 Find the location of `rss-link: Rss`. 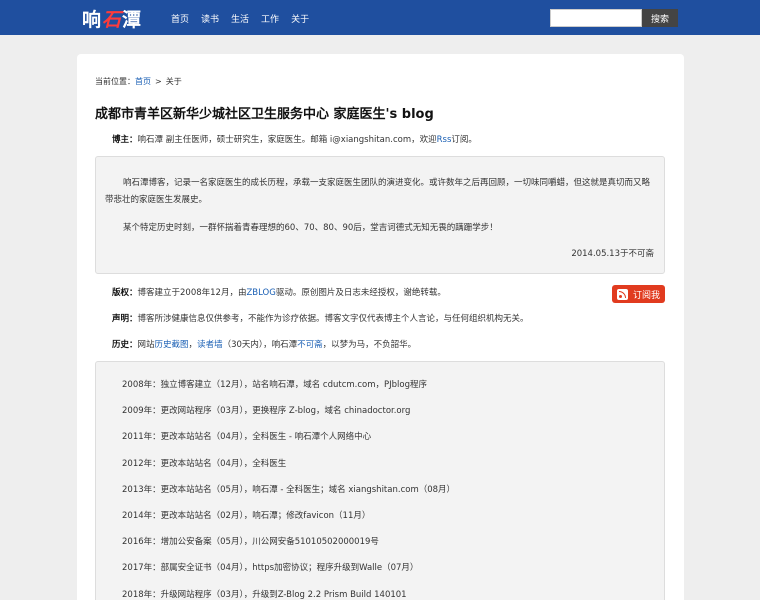

rss-link: Rss is located at coordinates (444, 140).